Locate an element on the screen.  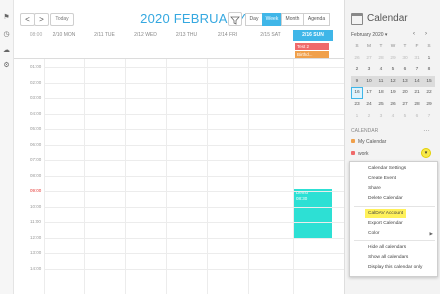
day-header: 2/10 MON is located at coordinates (64, 35).